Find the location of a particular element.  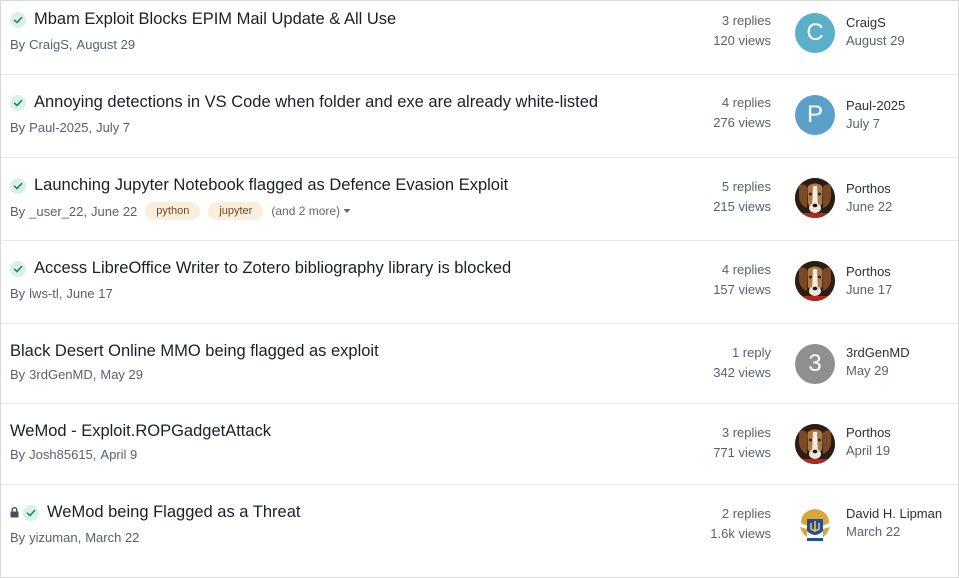

topic-meta: By Josh85615, April 9 is located at coordinates (73, 454).